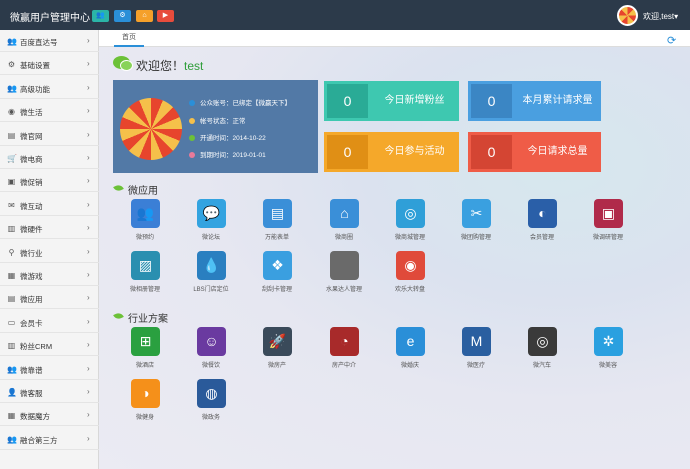  I want to click on stat-value: 0, so click(491, 101).